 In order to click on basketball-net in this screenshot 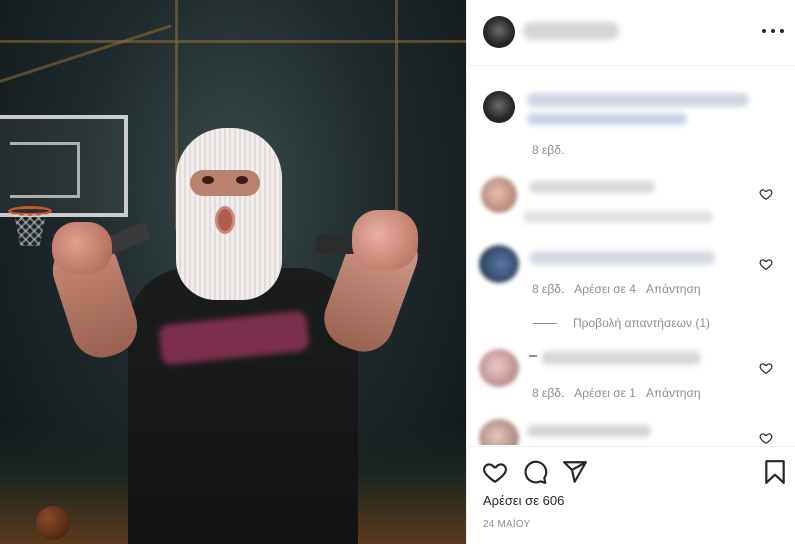, I will do `click(30, 230)`.